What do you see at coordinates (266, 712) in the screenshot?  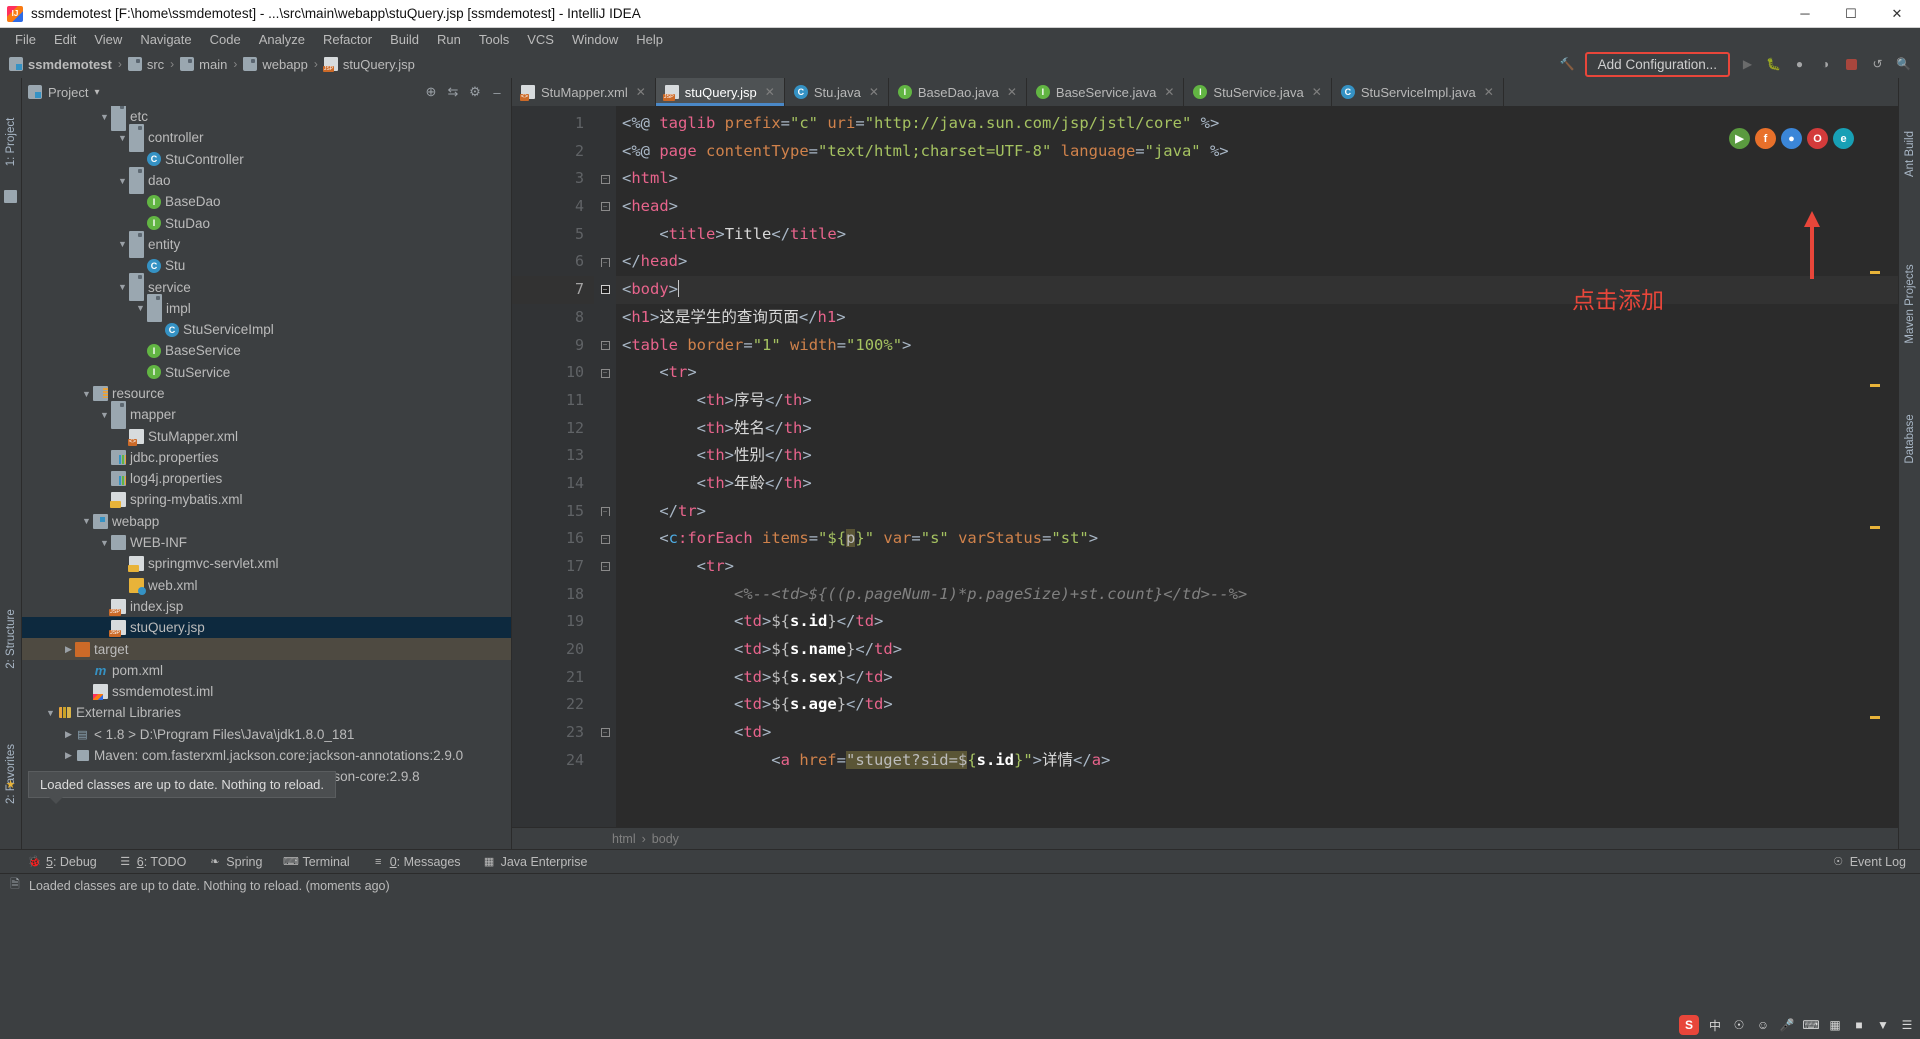 I see `tree-node-external-libraries: ▼ External Libraries` at bounding box center [266, 712].